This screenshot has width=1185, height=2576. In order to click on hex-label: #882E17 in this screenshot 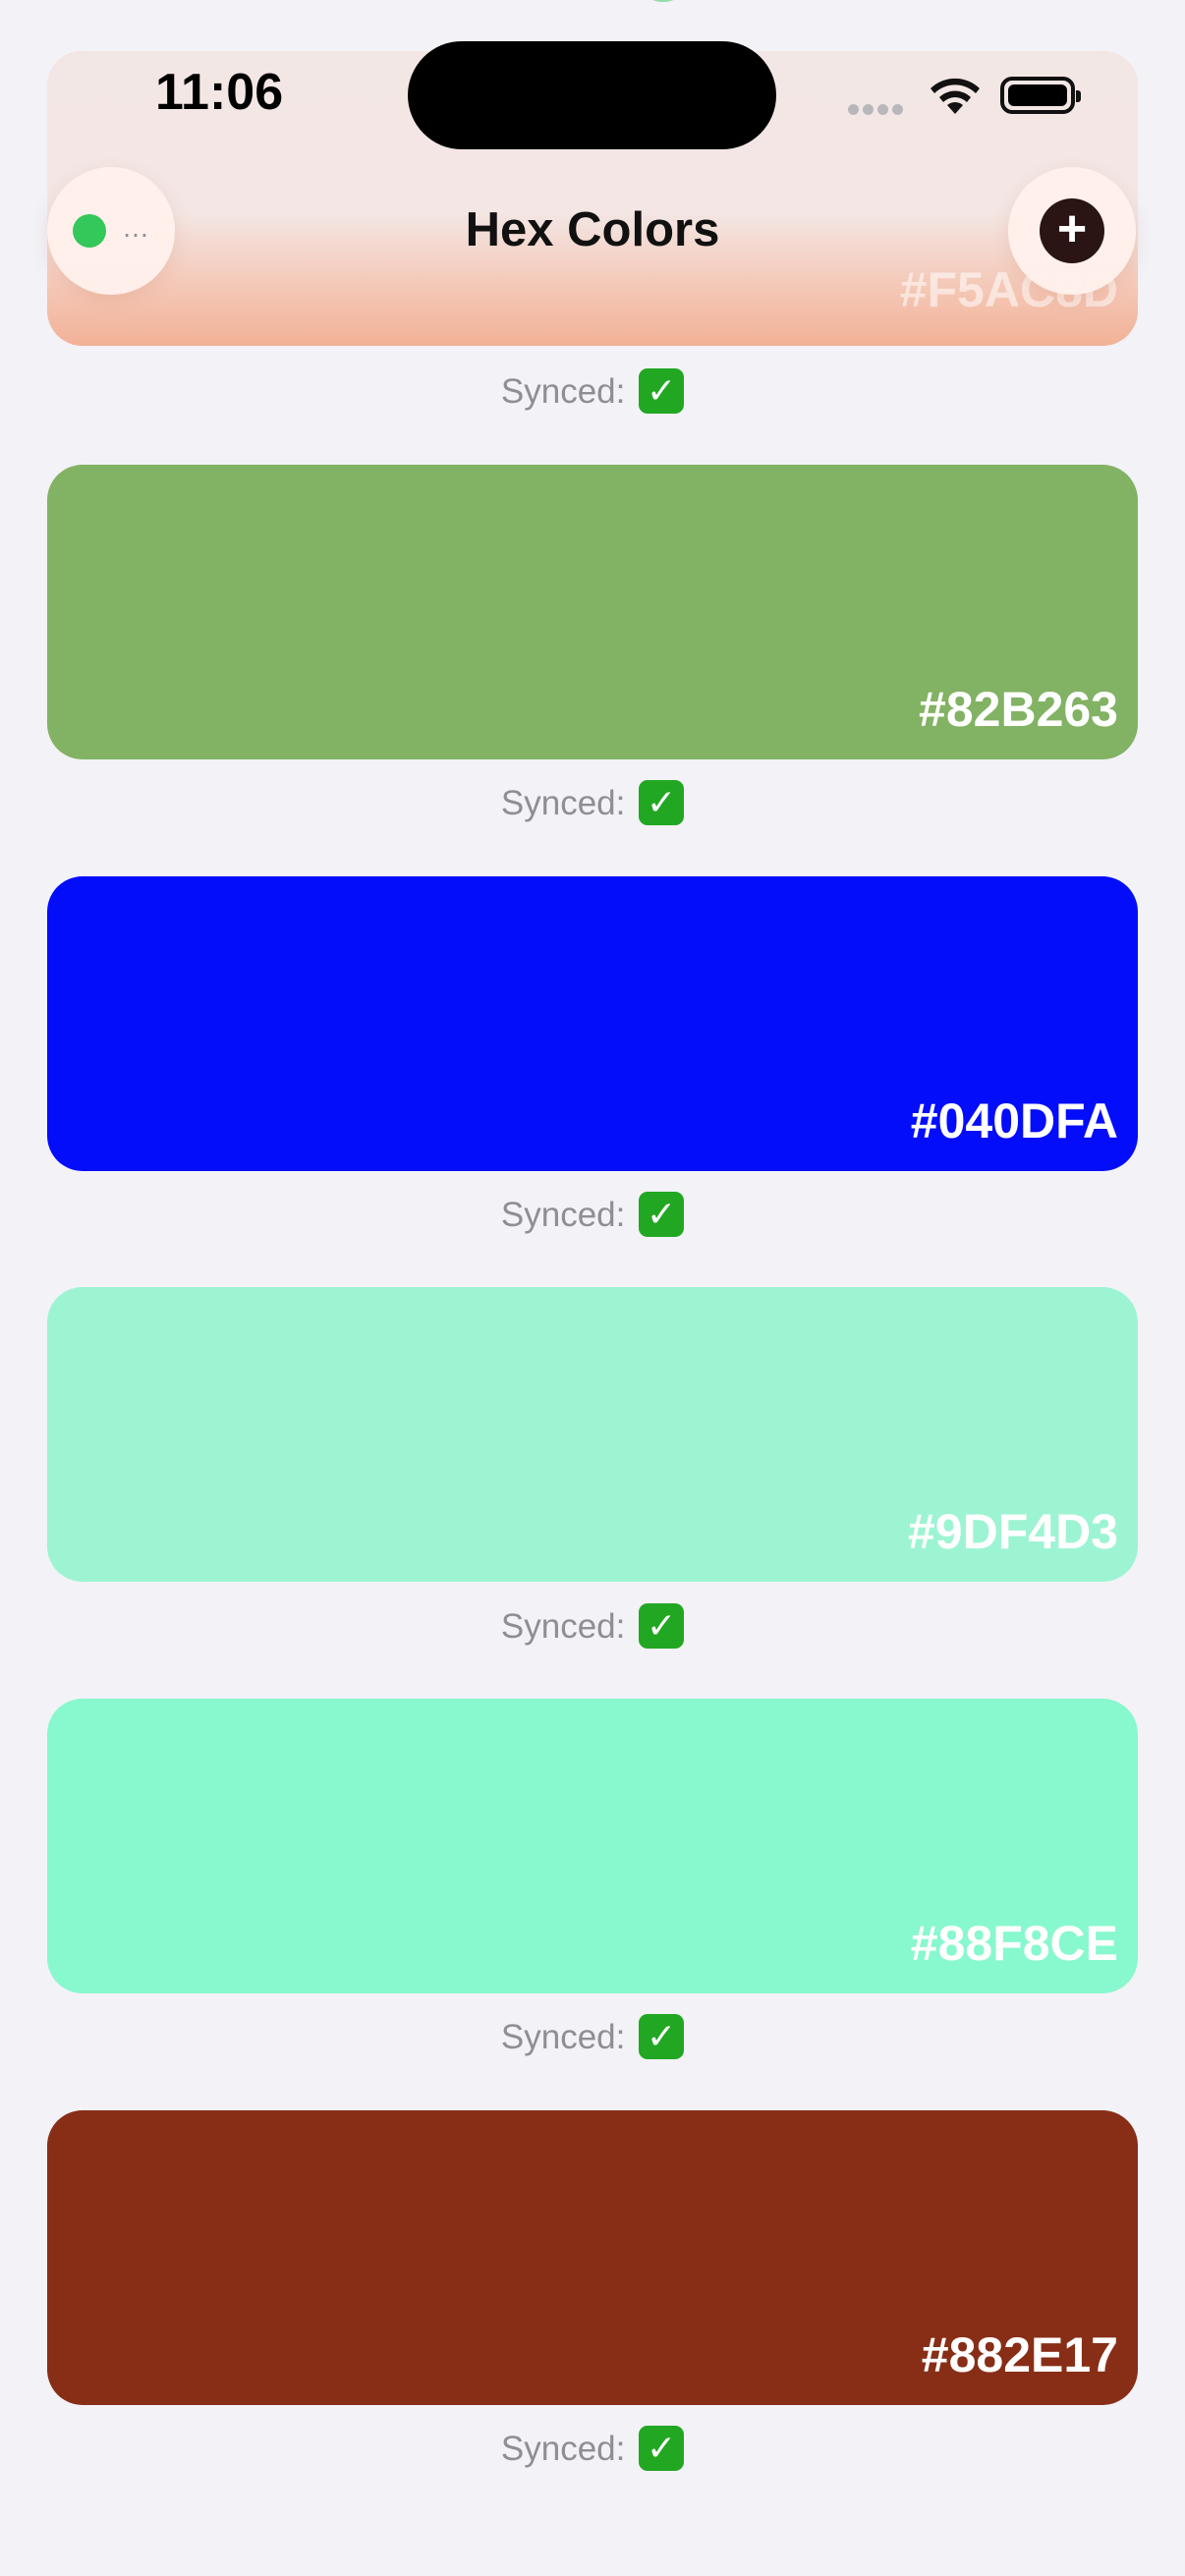, I will do `click(1020, 2354)`.